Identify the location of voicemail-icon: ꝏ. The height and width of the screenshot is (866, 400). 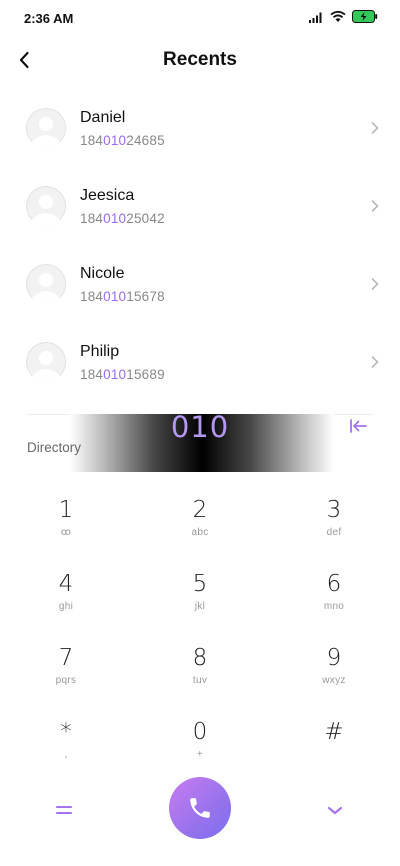
(66, 532).